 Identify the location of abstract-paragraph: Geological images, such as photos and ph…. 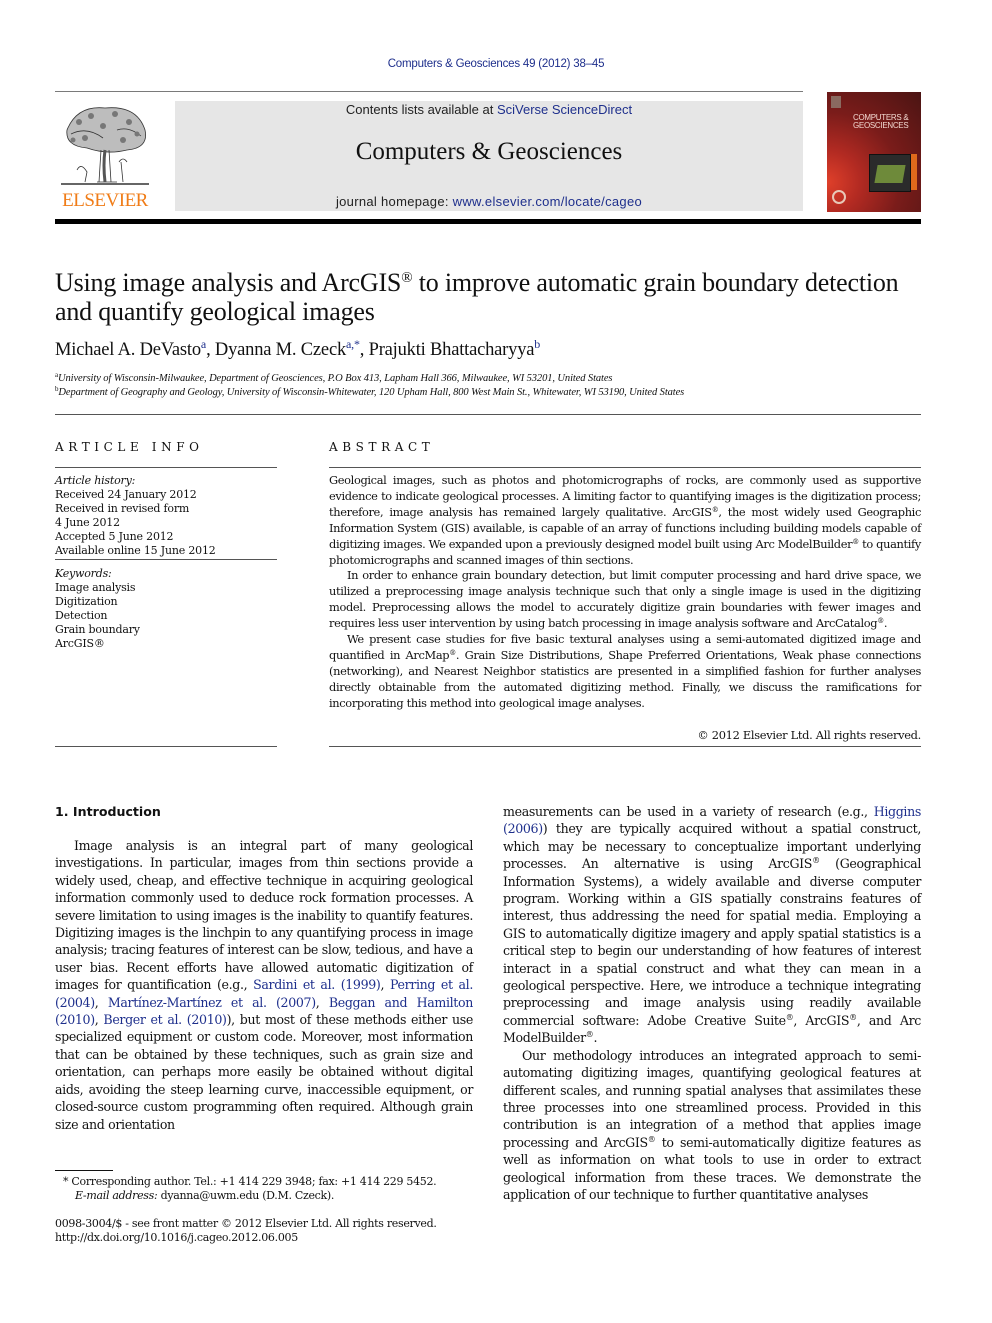
(625, 520).